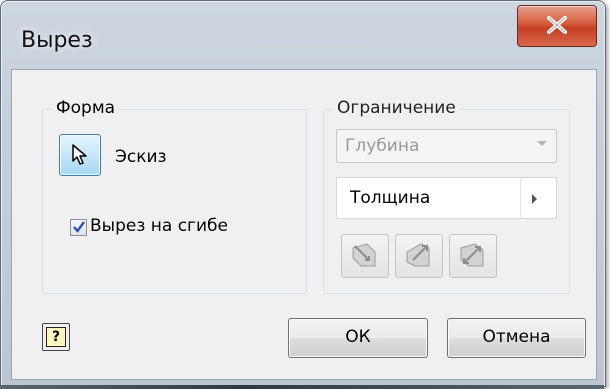 This screenshot has width=610, height=389. I want to click on direction-symmetric-icon, so click(472, 255).